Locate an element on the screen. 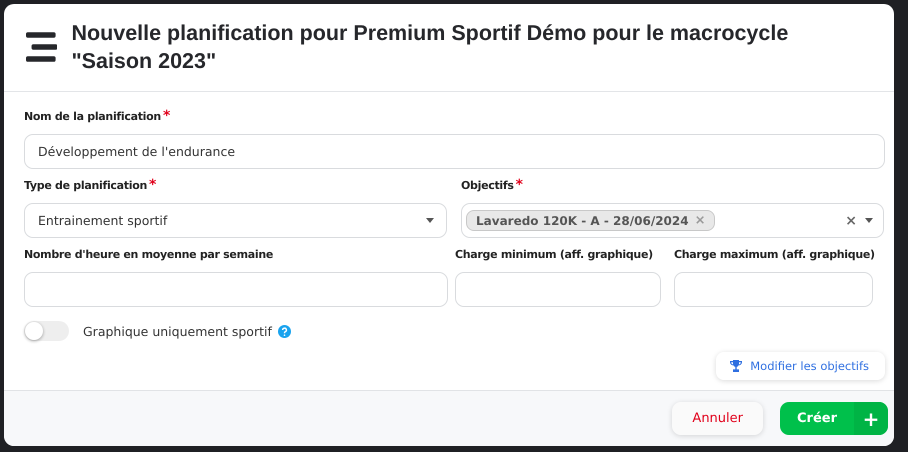  toggle-label: Graphique uniquement sportif is located at coordinates (177, 331).